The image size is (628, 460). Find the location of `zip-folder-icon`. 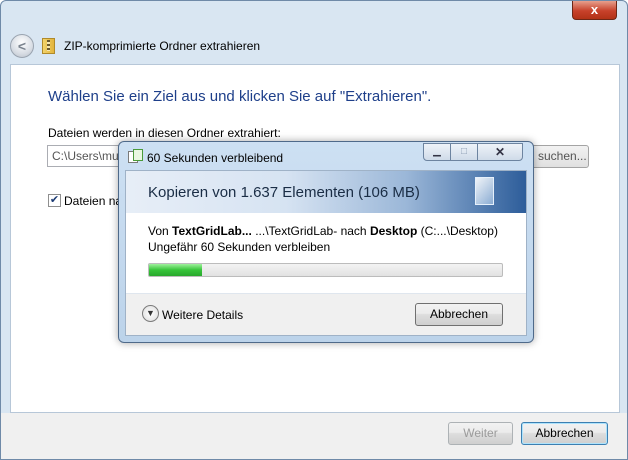

zip-folder-icon is located at coordinates (48, 46).